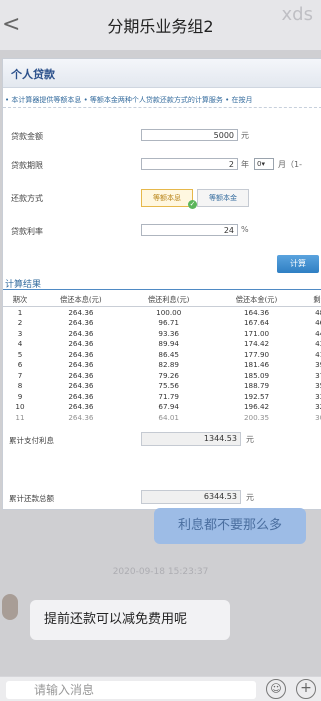  I want to click on table-cell: 89.94, so click(168, 344).